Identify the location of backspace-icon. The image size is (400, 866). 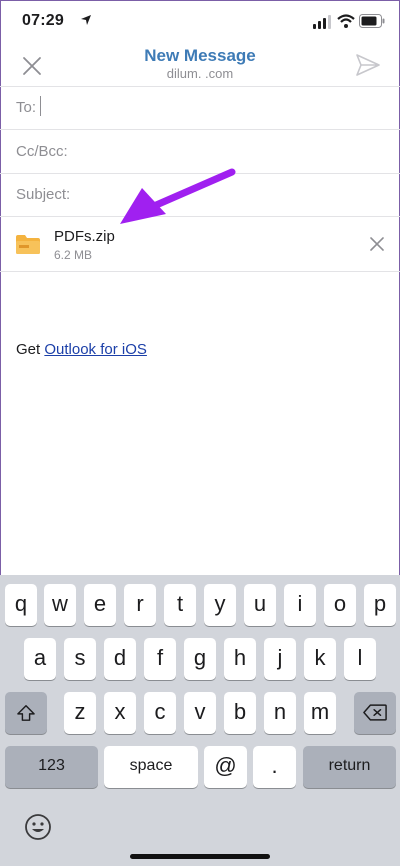
(375, 712).